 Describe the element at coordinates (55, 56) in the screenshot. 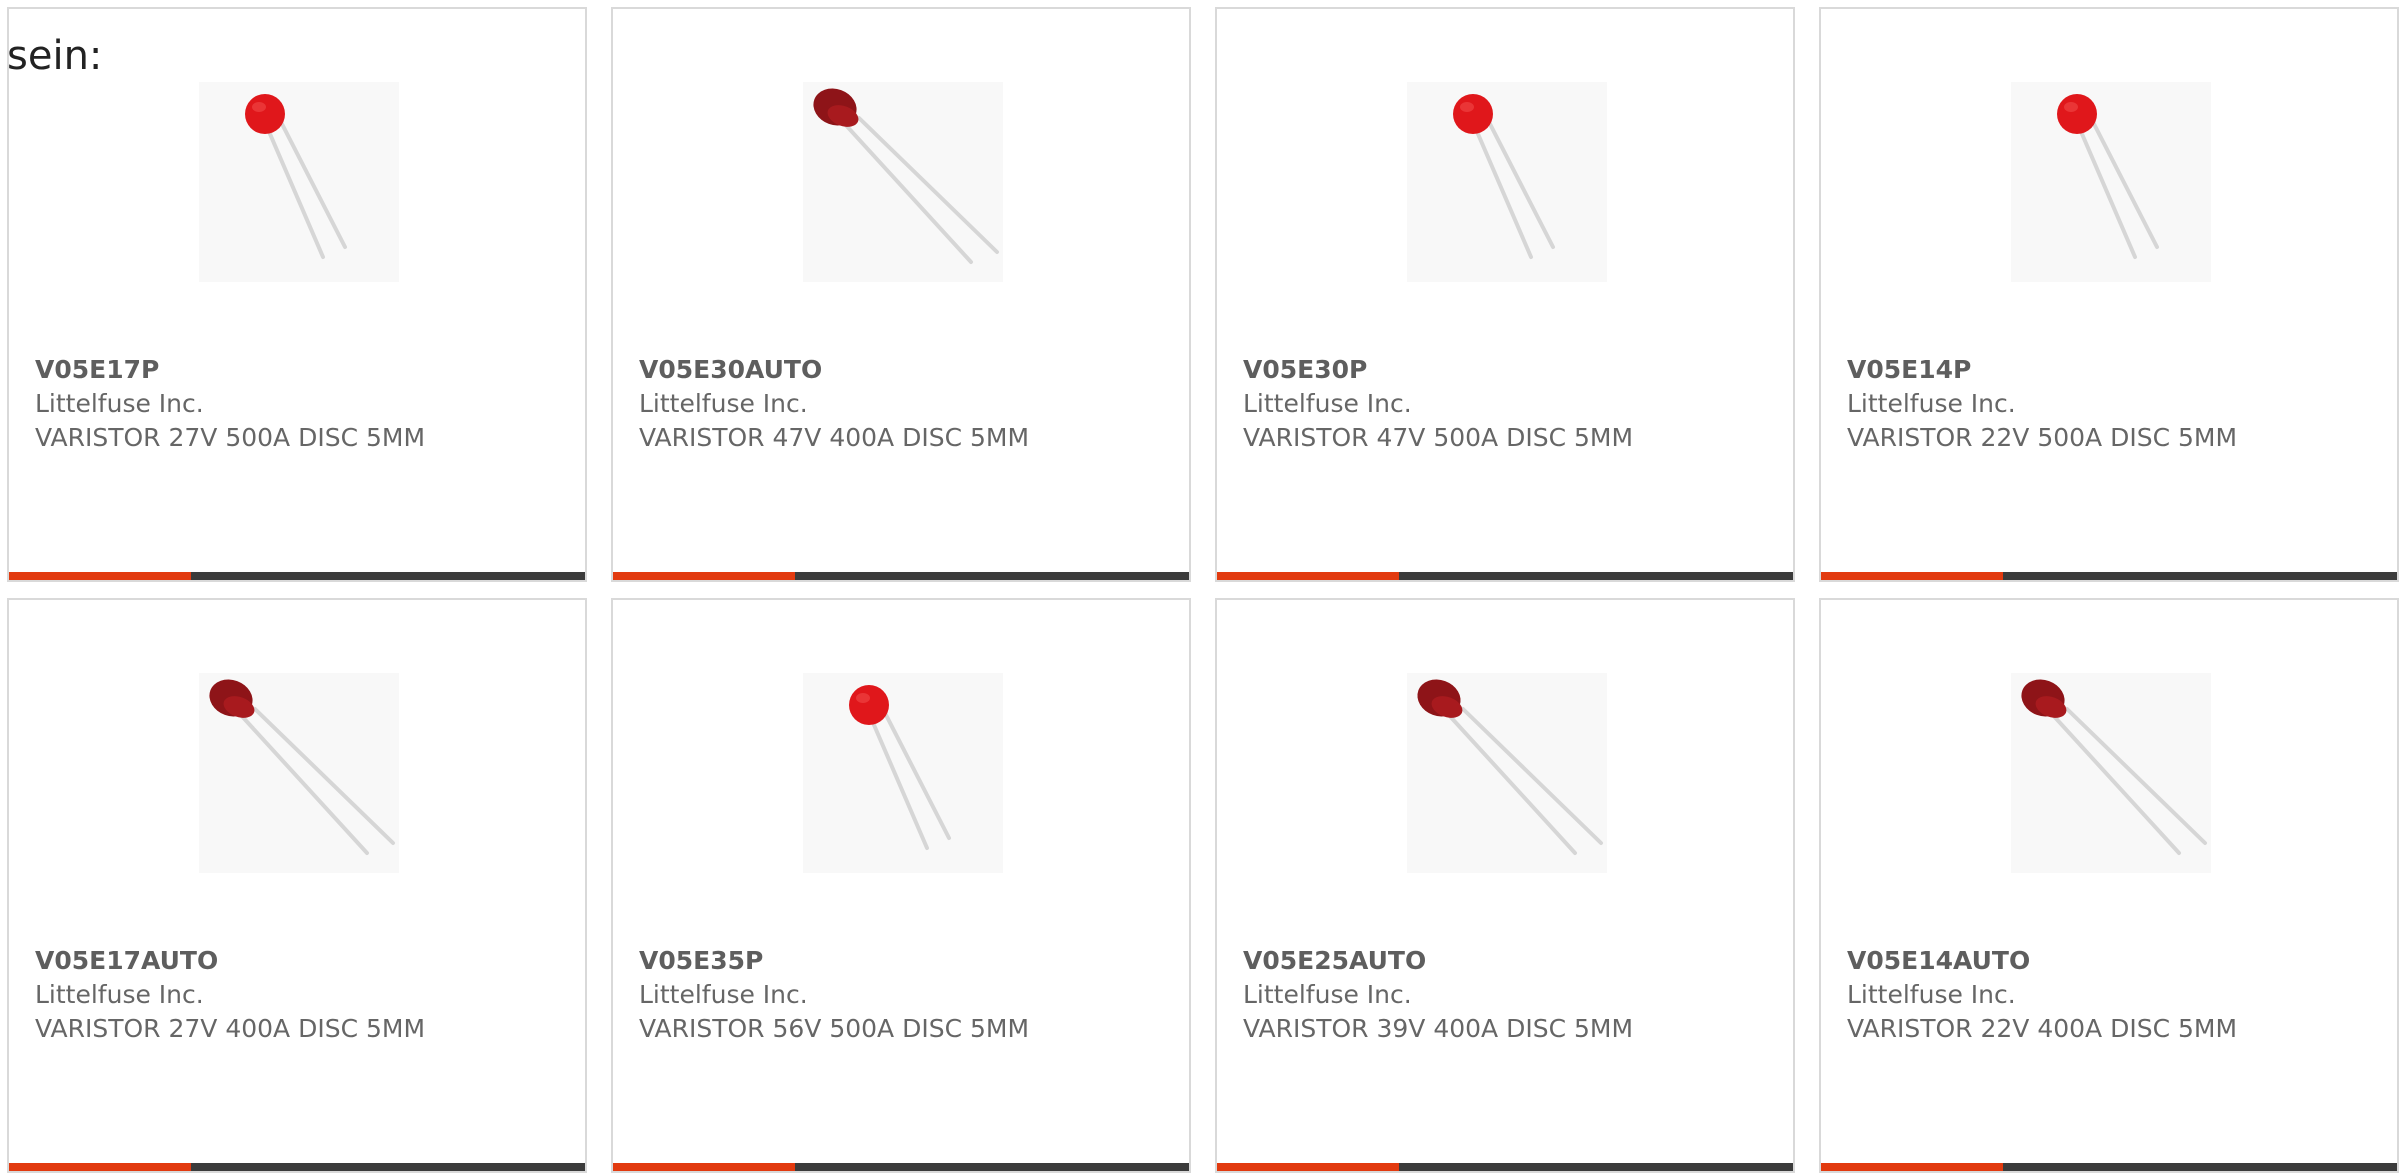

I see `intro-text: sein:` at that location.